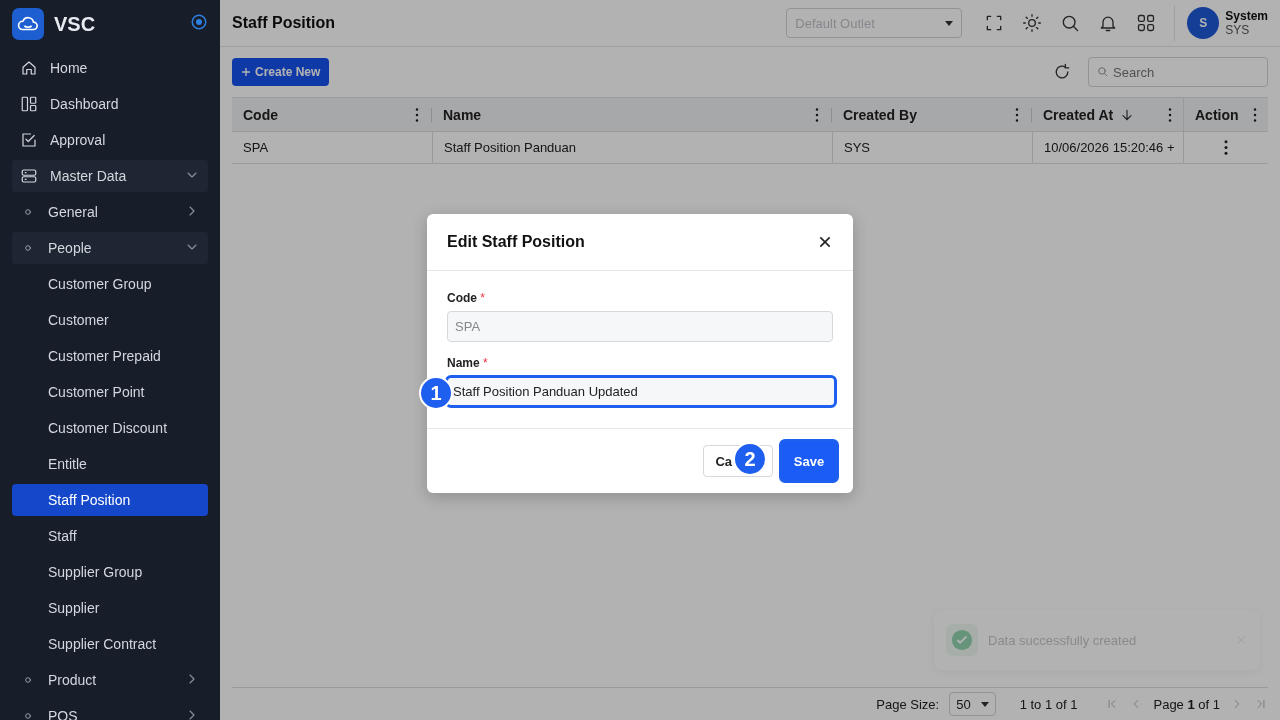 The height and width of the screenshot is (720, 1280). What do you see at coordinates (1048, 704) in the screenshot?
I see `row-range: 1 to 1 of 1` at bounding box center [1048, 704].